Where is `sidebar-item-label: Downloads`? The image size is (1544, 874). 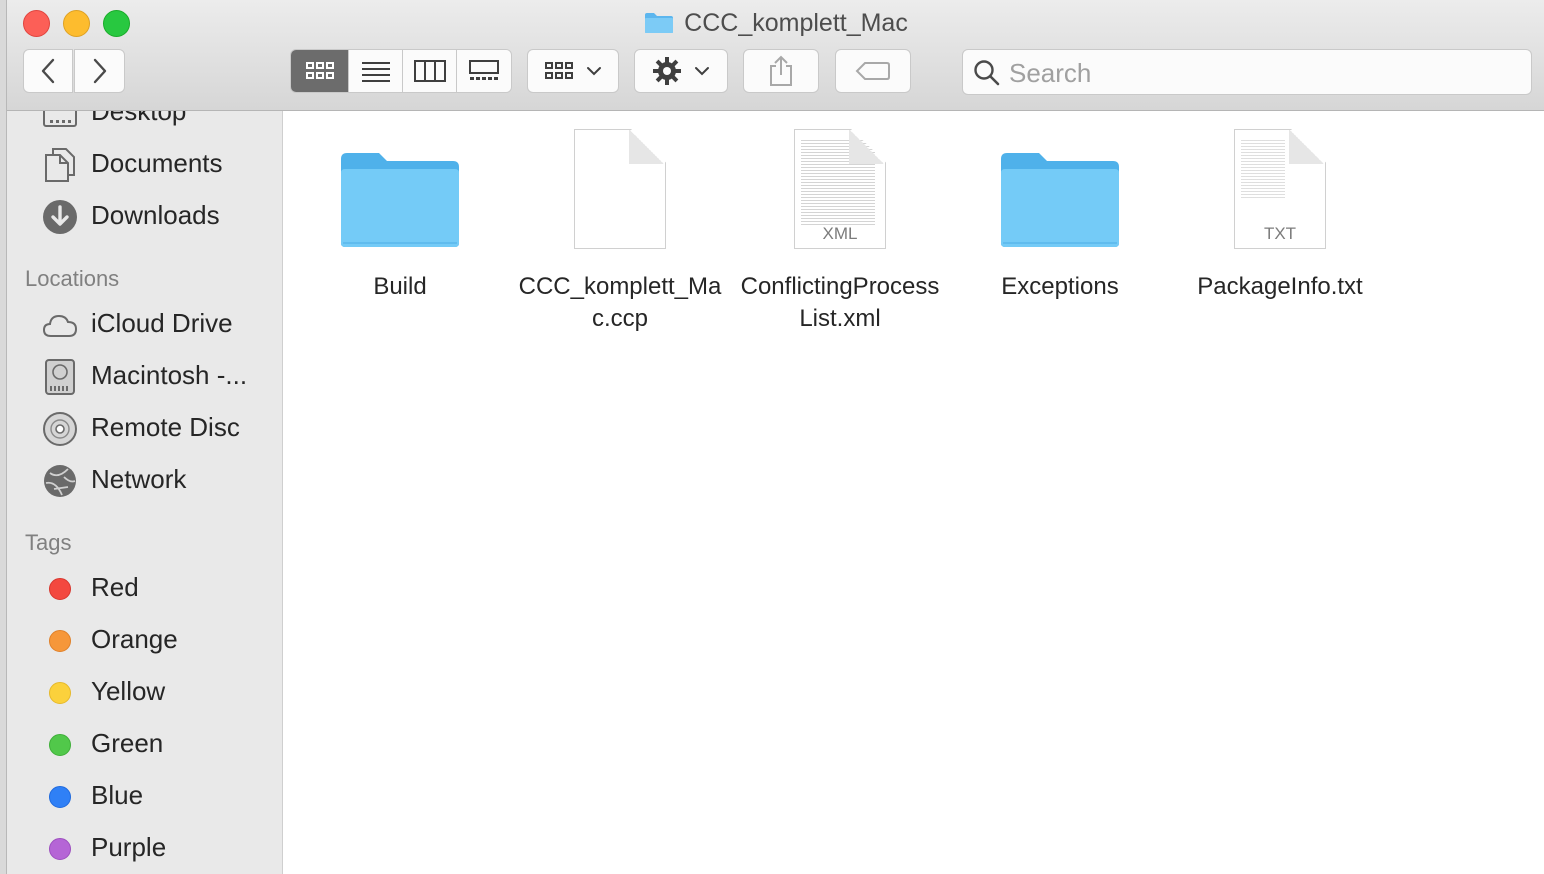
sidebar-item-label: Downloads is located at coordinates (155, 214).